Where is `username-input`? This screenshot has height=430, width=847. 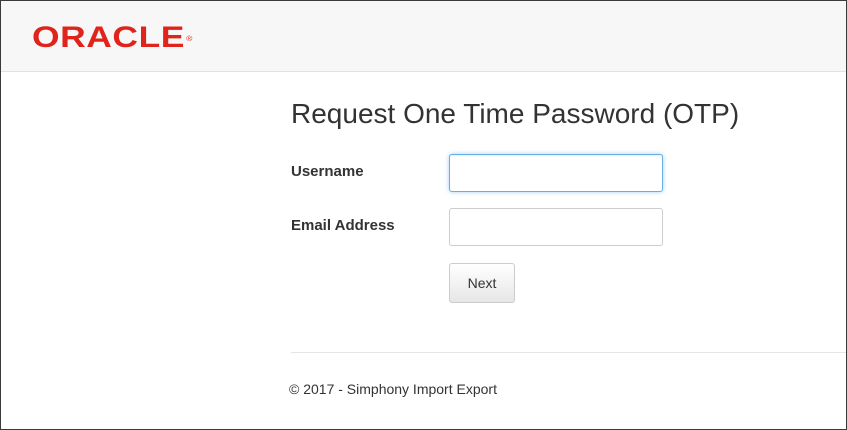 username-input is located at coordinates (556, 173).